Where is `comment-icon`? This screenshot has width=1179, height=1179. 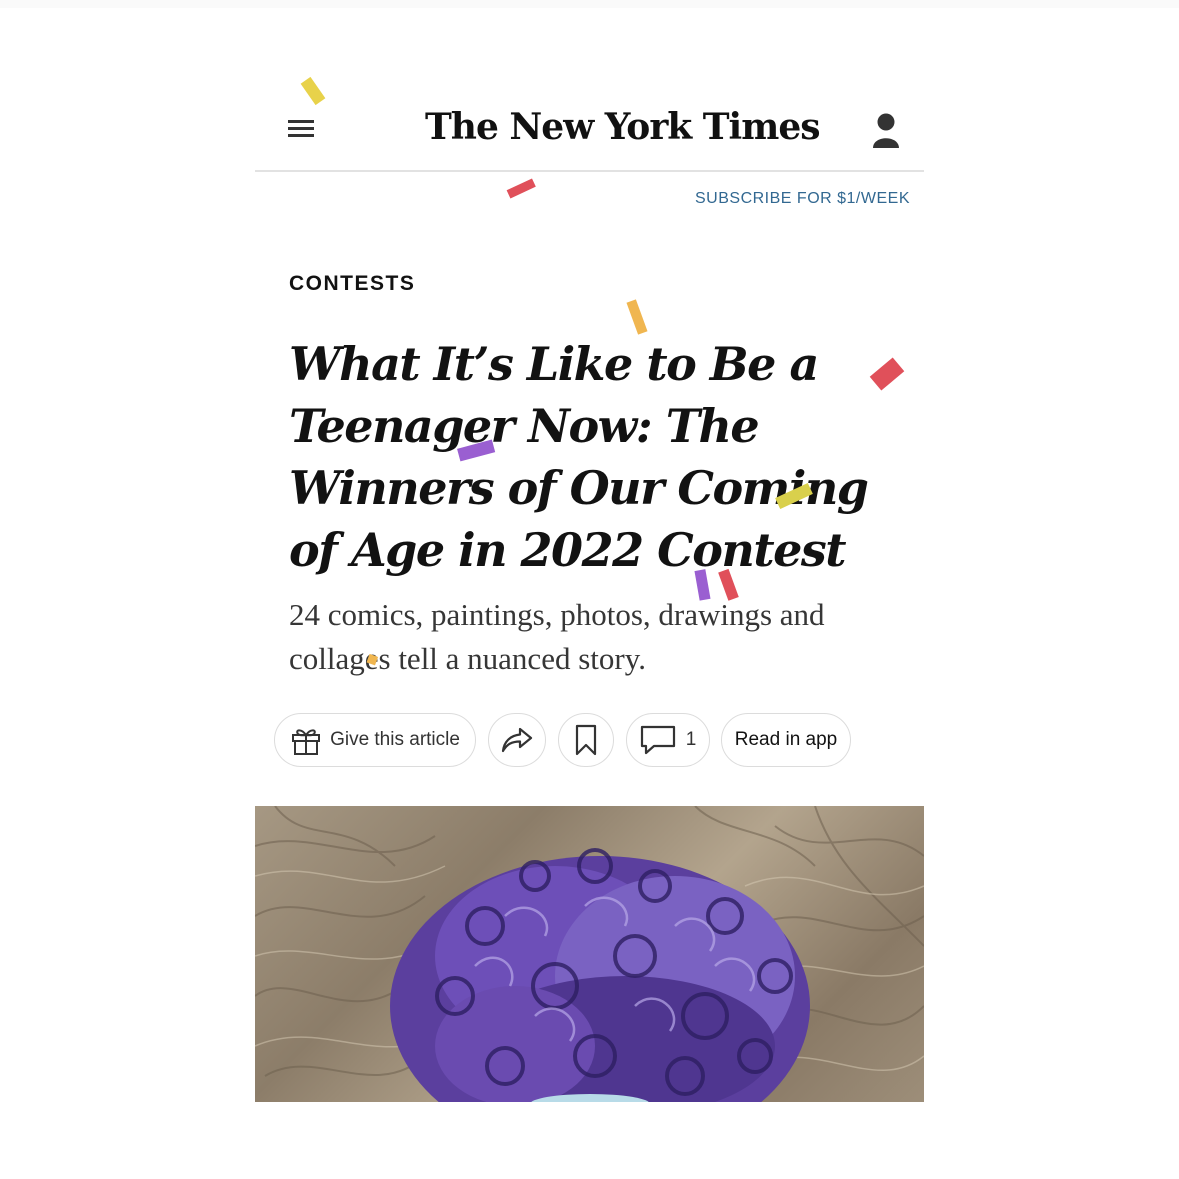 comment-icon is located at coordinates (658, 740).